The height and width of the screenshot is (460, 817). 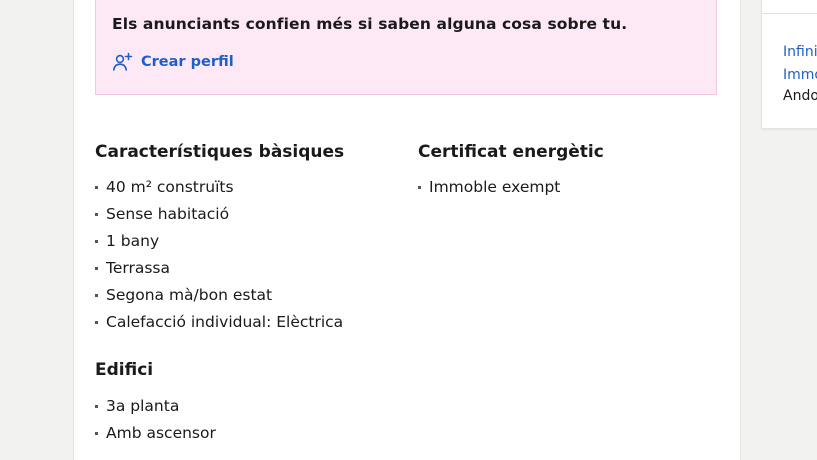 I want to click on list-item: Sense habitació, so click(x=219, y=217).